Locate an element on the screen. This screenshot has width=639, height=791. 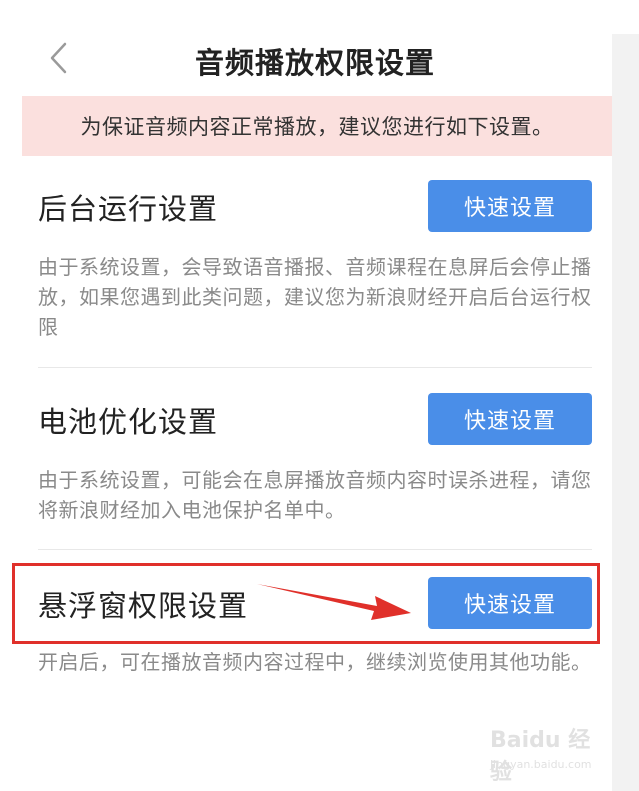
notice-text: 为保证音频内容正常播放，建议您进行如下设置。 is located at coordinates (317, 127).